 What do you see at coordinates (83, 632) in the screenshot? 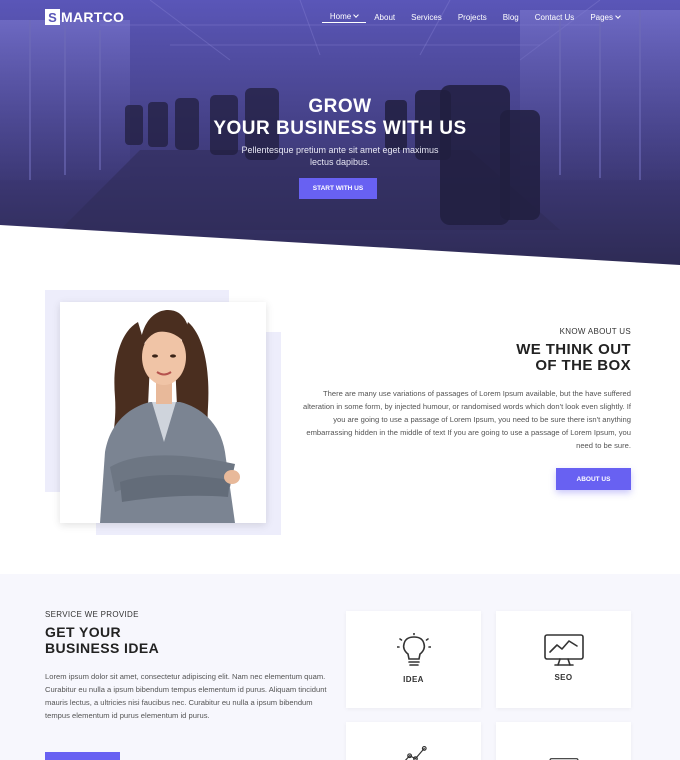
I see `services-title-line1: GET YOUR` at bounding box center [83, 632].